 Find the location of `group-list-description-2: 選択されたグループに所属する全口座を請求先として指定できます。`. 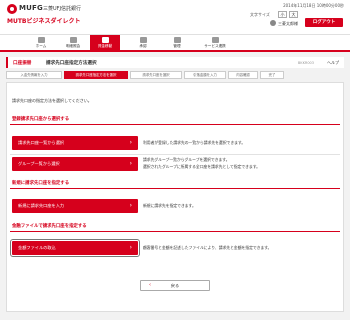

group-list-description-2: 選択されたグループに所属する全口座を請求先として指定できます。 is located at coordinates (201, 166).